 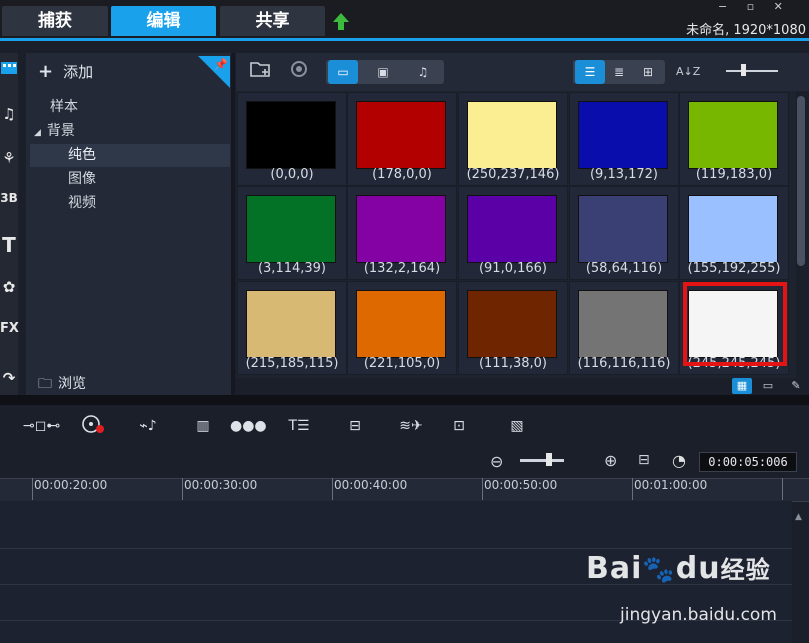 What do you see at coordinates (619, 72) in the screenshot?
I see `list-view-button: ≣` at bounding box center [619, 72].